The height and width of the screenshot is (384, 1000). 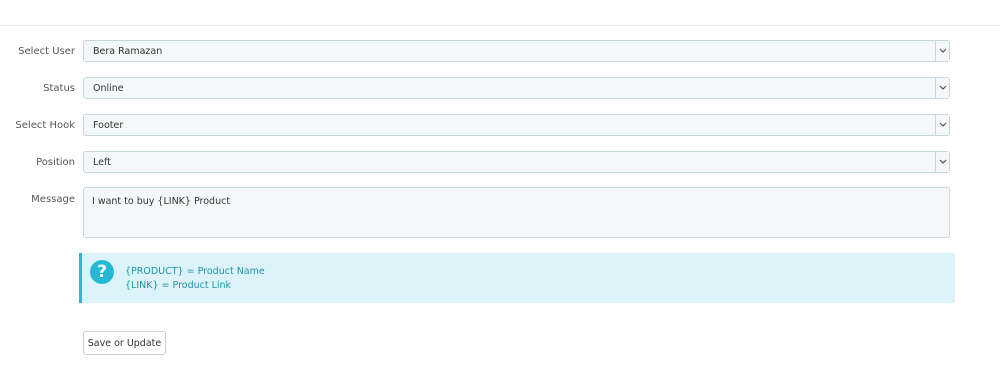 I want to click on message-value: I want to buy {LINK} Product, so click(x=161, y=201).